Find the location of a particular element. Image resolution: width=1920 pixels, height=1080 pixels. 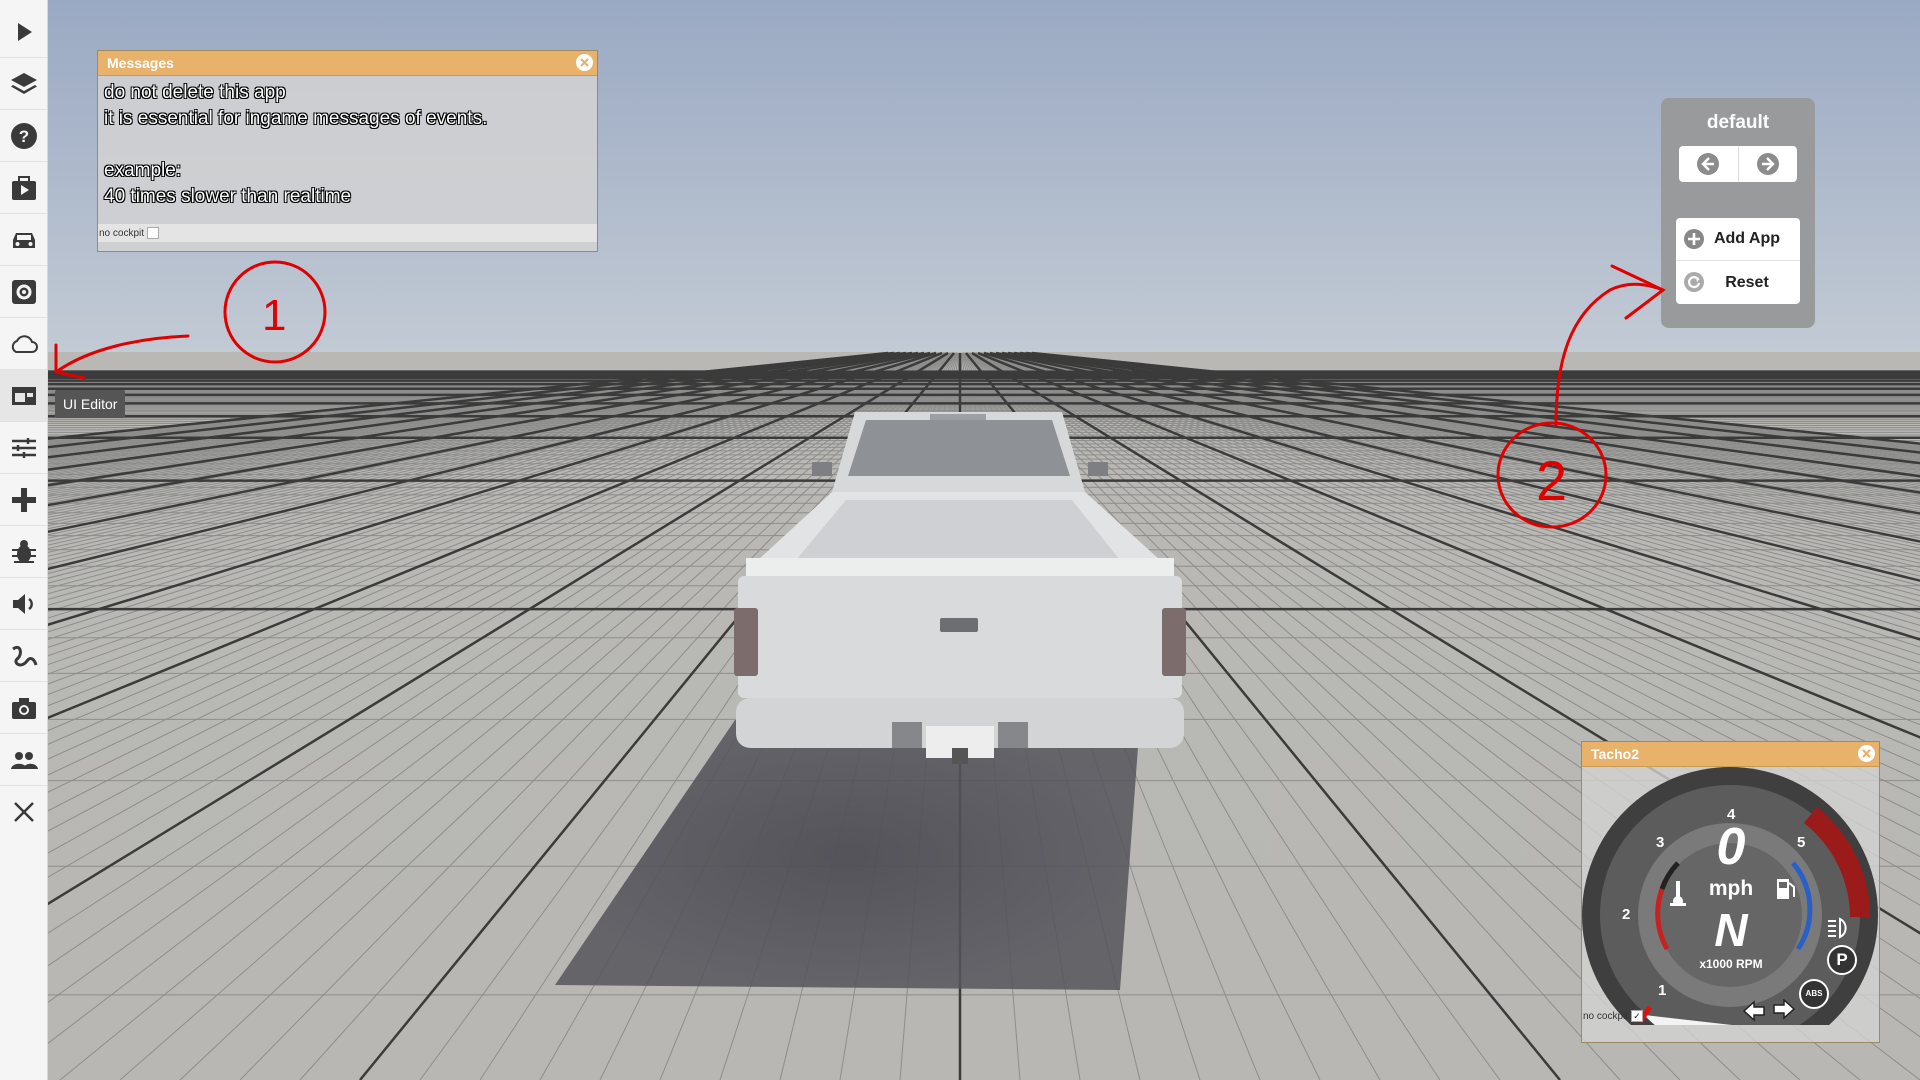

help-icon: ? is located at coordinates (23, 136).